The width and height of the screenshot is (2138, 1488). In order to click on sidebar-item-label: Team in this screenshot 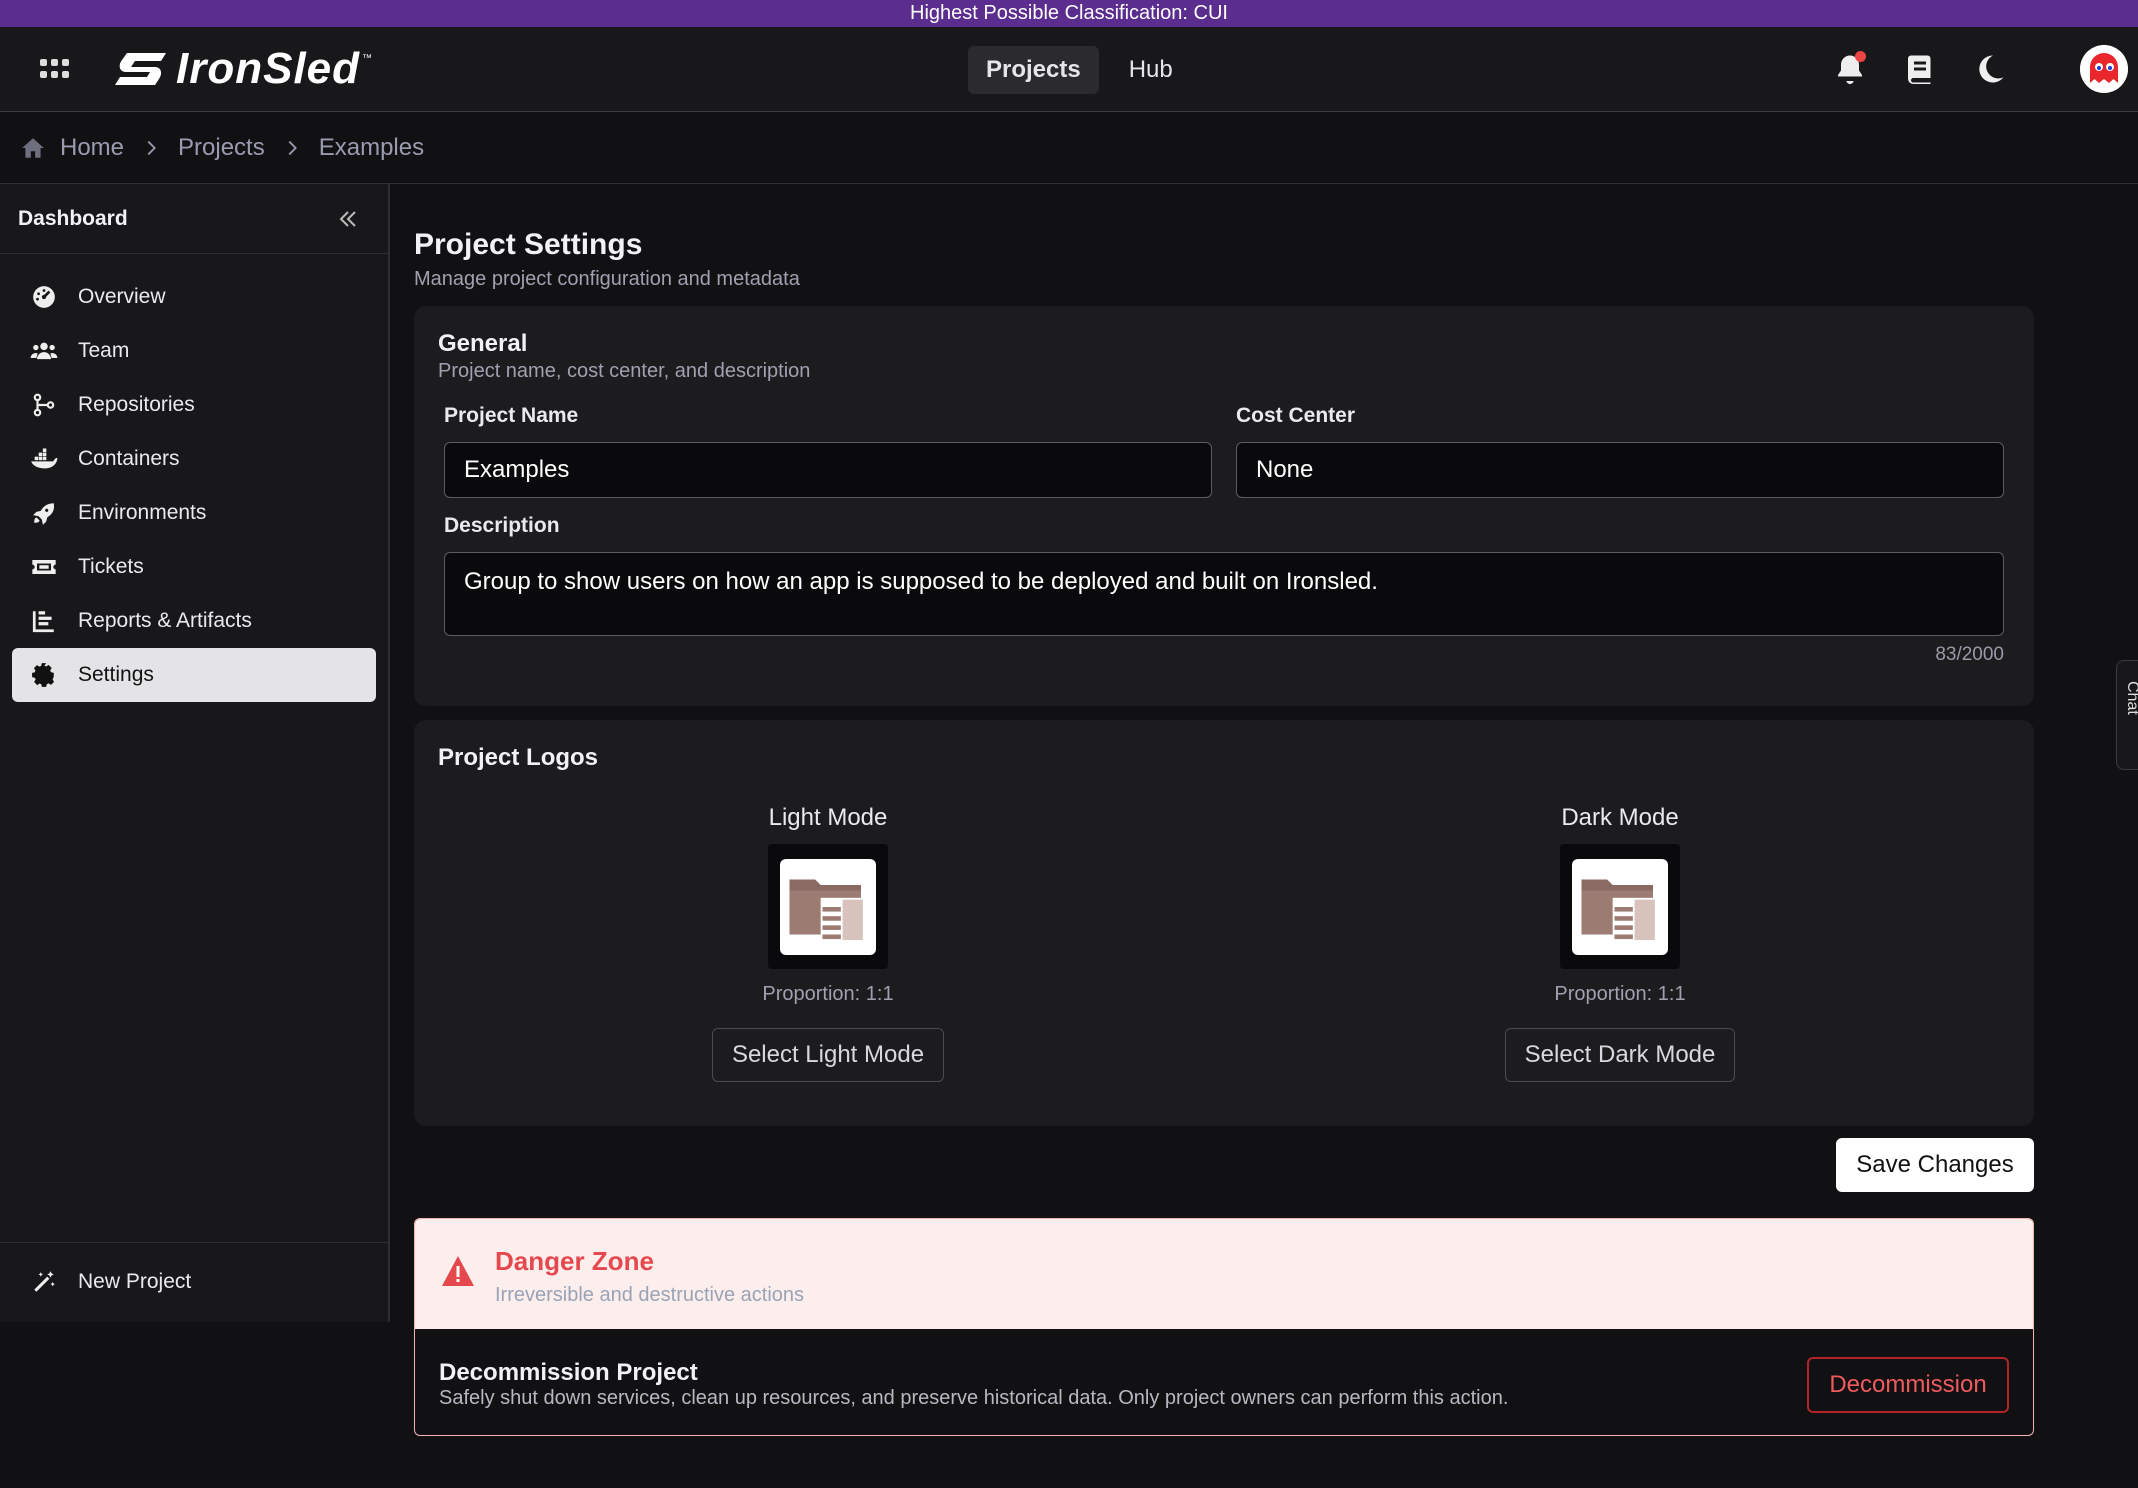, I will do `click(104, 350)`.